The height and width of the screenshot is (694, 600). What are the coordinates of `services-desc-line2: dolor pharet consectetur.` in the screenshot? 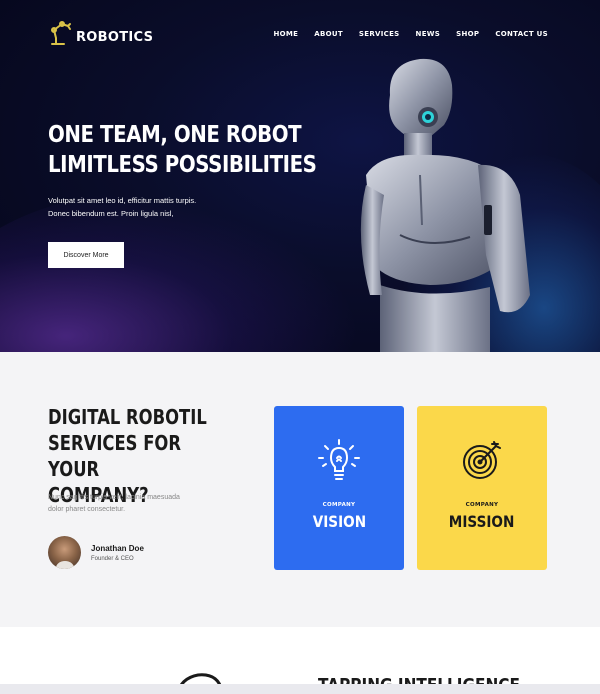 It's located at (87, 509).